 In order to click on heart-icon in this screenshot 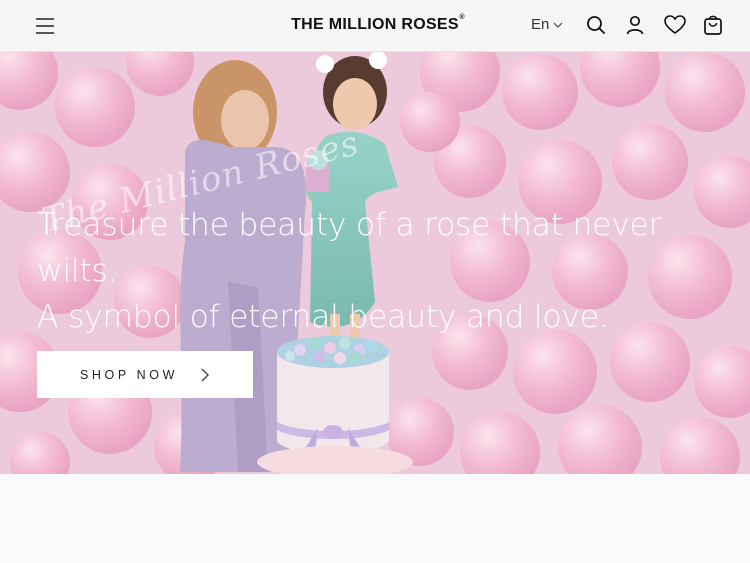, I will do `click(675, 25)`.